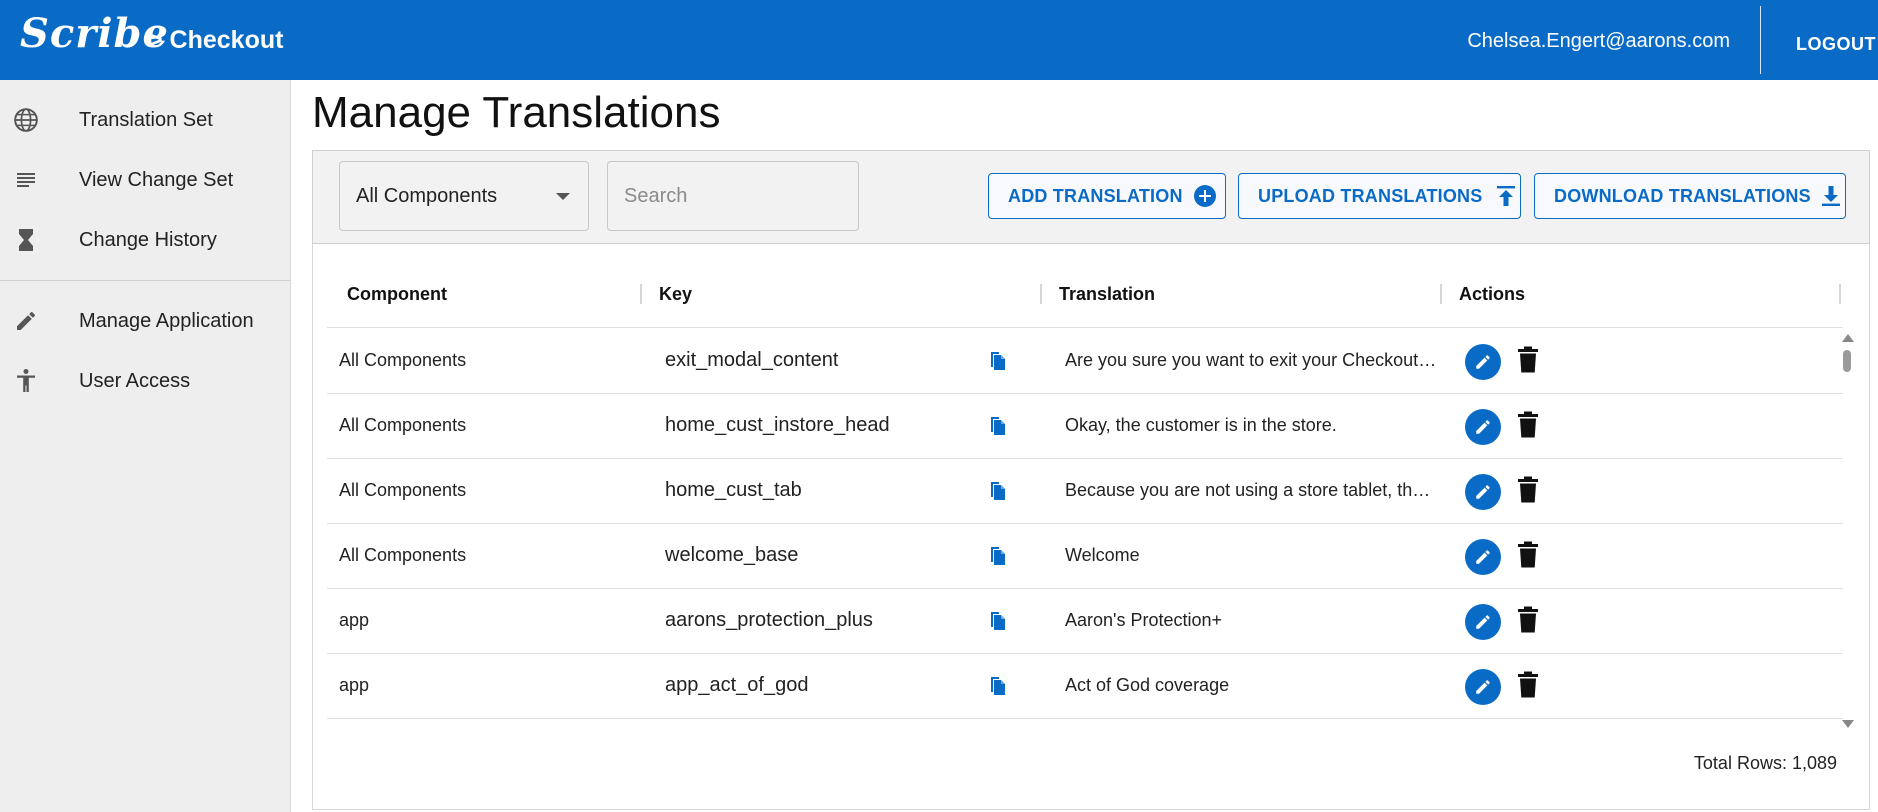  What do you see at coordinates (1205, 196) in the screenshot?
I see `add-circle-icon` at bounding box center [1205, 196].